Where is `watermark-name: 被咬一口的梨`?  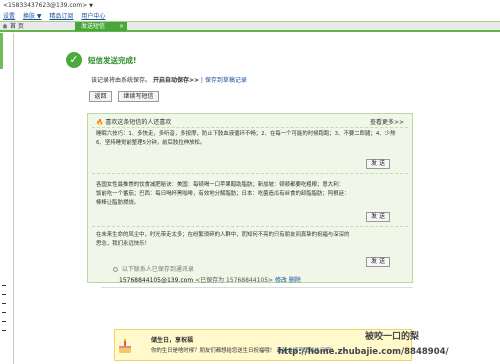
watermark-name: 被咬一口的梨 is located at coordinates (392, 337).